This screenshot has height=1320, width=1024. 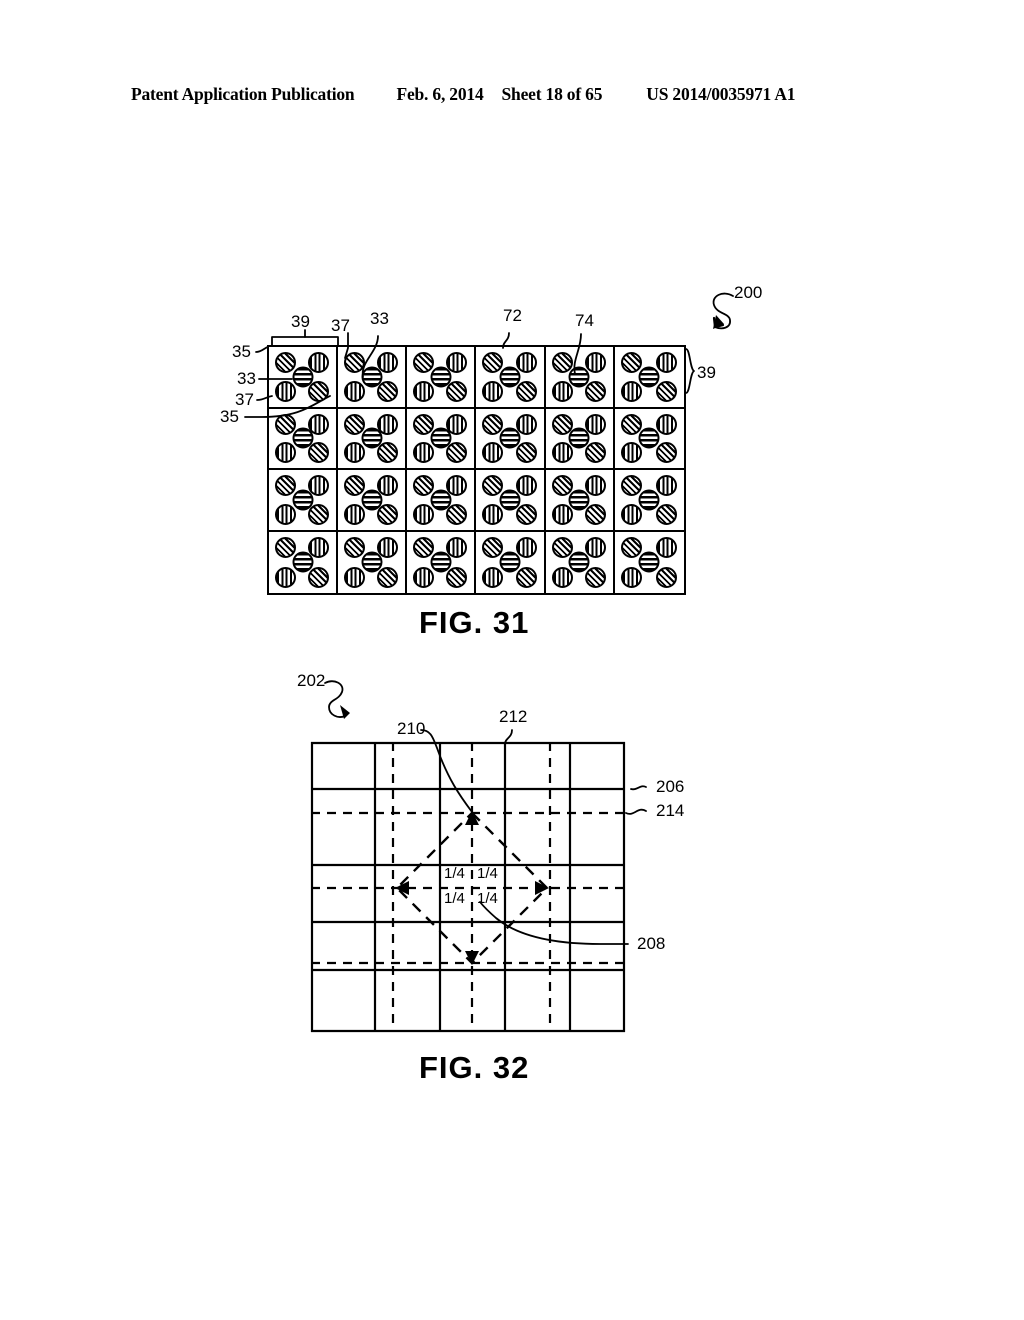 What do you see at coordinates (485, 812) in the screenshot?
I see `fig32-leader-lines` at bounding box center [485, 812].